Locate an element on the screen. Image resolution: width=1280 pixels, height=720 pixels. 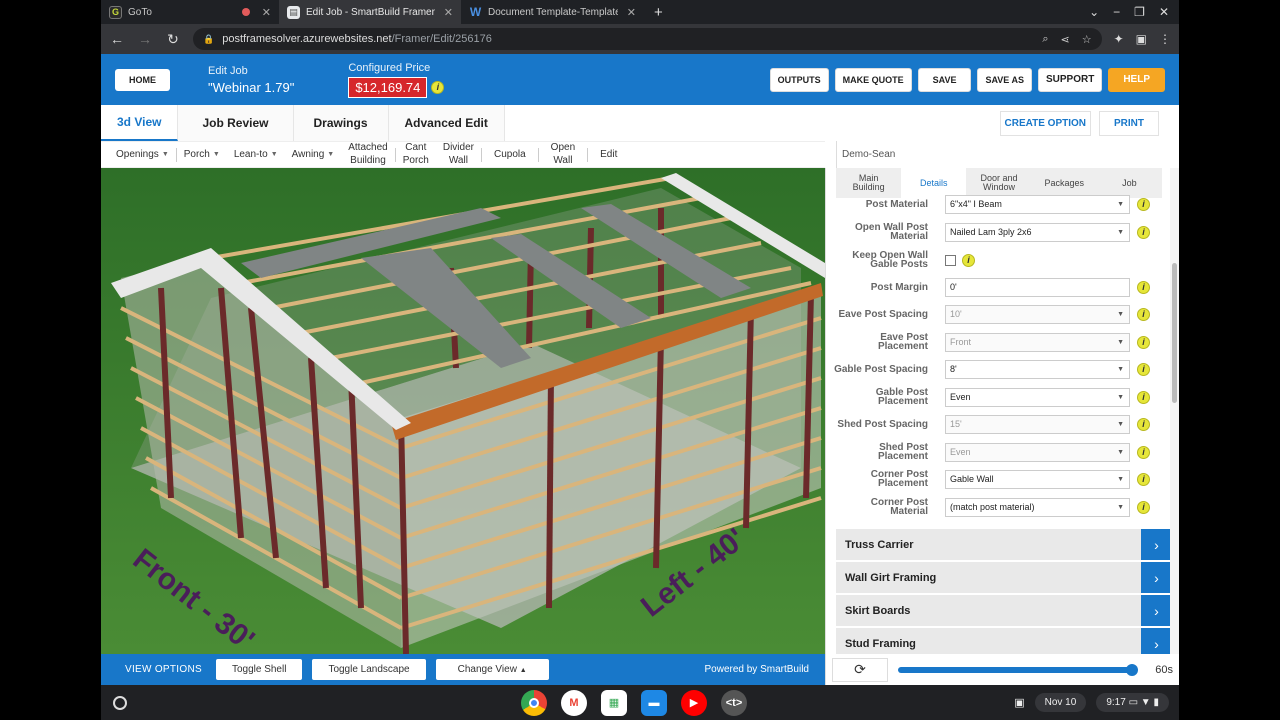
close-window-icon: ✕ is located at coordinates (1164, 12).